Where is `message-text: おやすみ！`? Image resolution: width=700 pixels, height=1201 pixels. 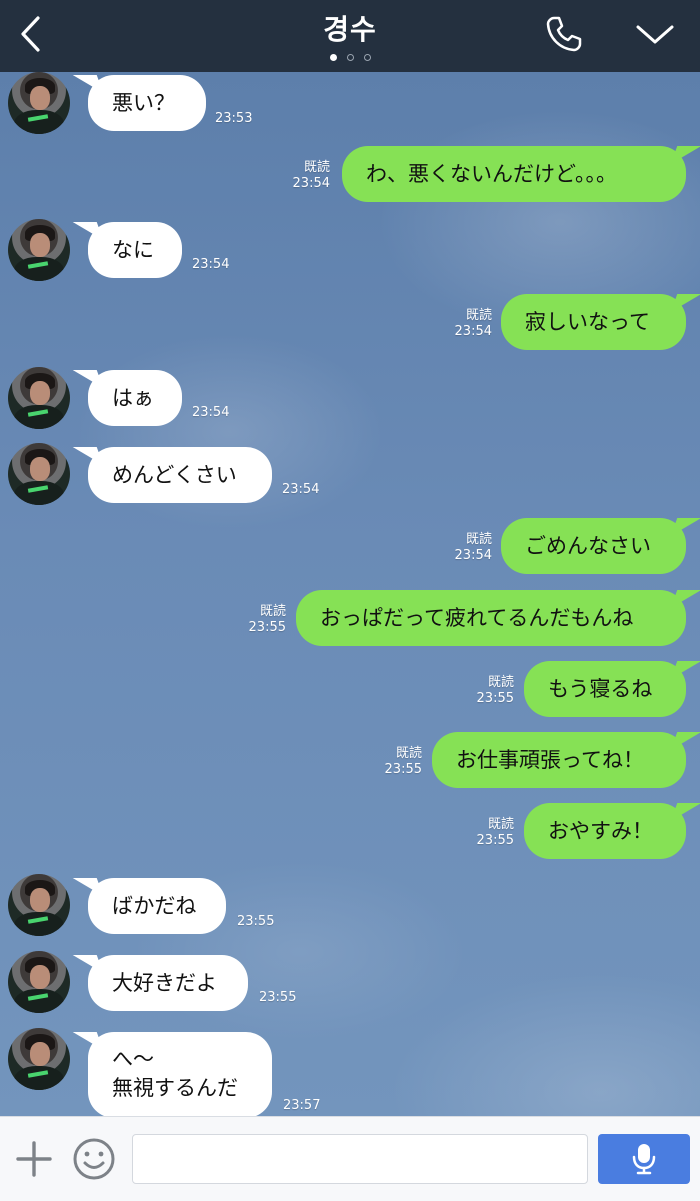 message-text: おやすみ！ is located at coordinates (600, 831).